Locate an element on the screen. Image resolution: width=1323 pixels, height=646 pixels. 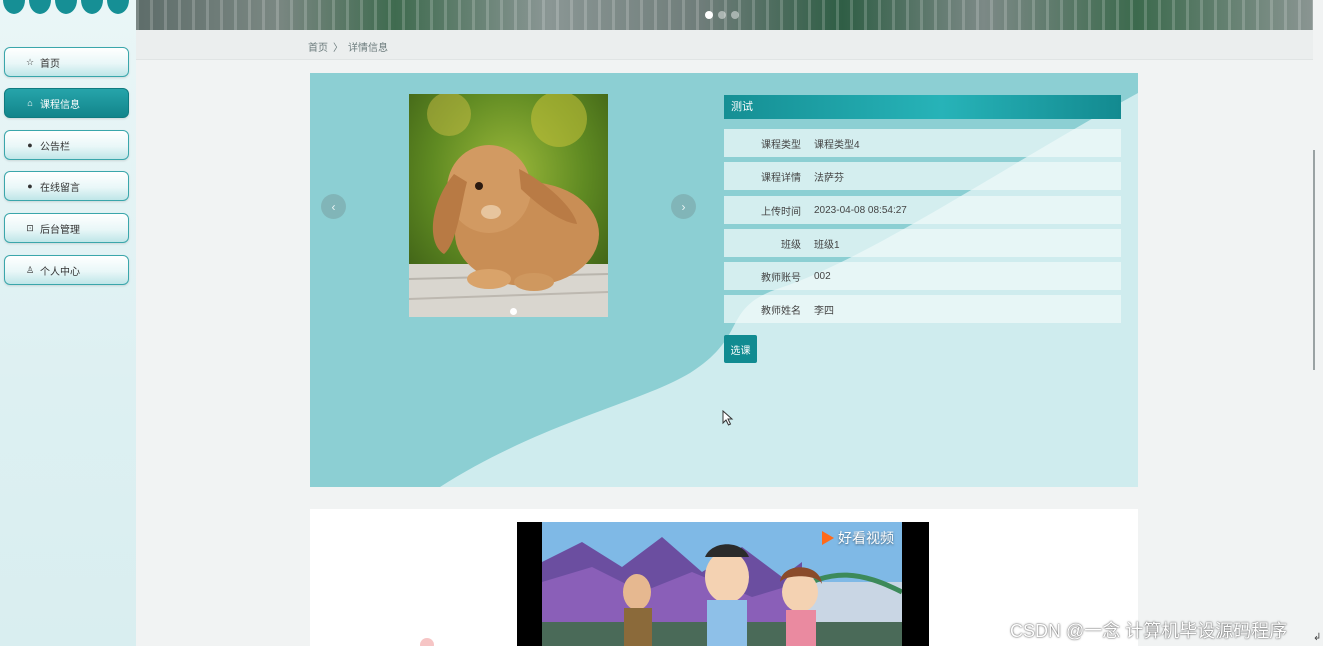
star-icon: ☆ is located at coordinates (30, 61).